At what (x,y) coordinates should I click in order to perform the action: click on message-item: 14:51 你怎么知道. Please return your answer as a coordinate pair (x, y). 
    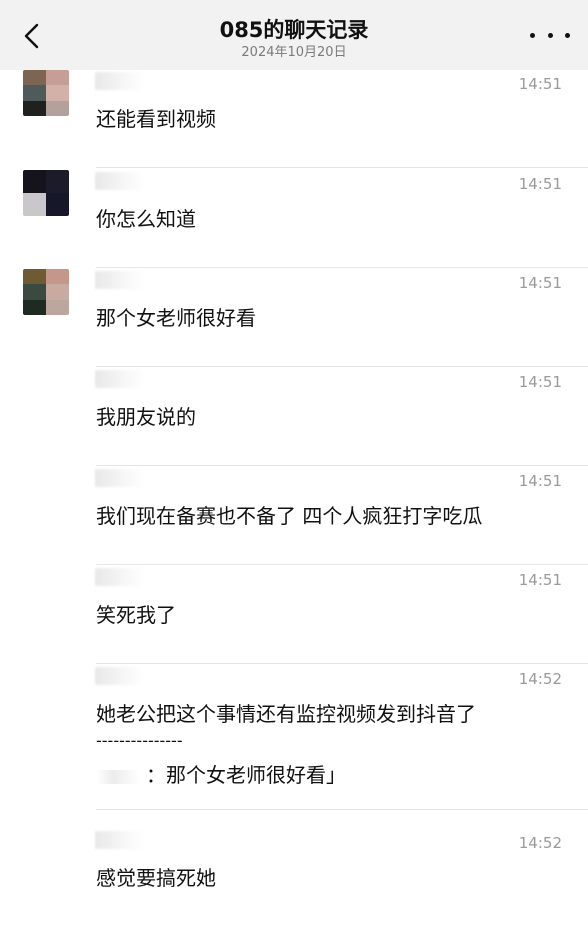
    Looking at the image, I should click on (294, 219).